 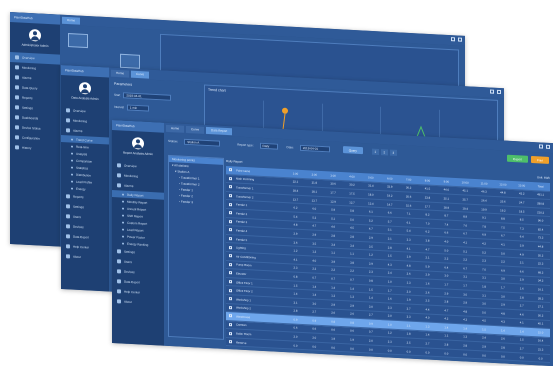 I want to click on value-cell: 25.7, so click(x=465, y=199).